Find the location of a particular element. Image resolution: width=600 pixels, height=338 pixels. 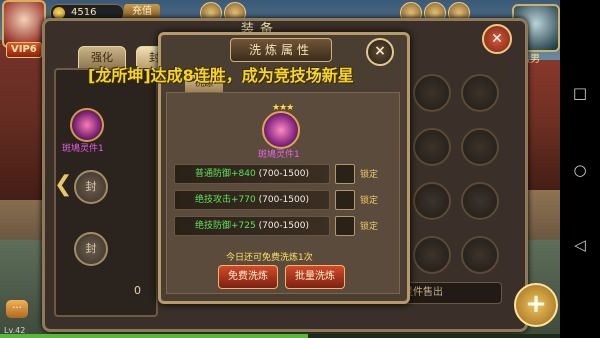

seal-slot-1: 封 is located at coordinates (91, 187).